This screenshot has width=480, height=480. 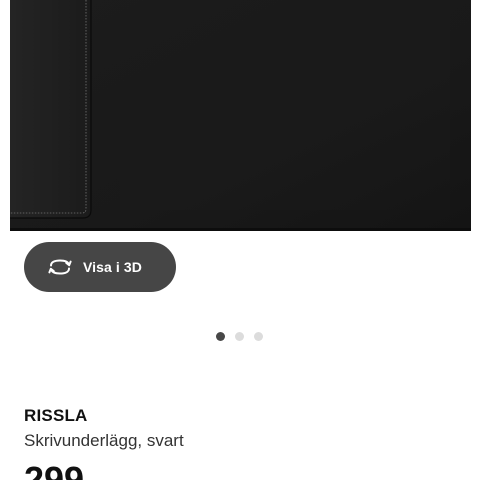 I want to click on image-carousel-dots, so click(x=240, y=336).